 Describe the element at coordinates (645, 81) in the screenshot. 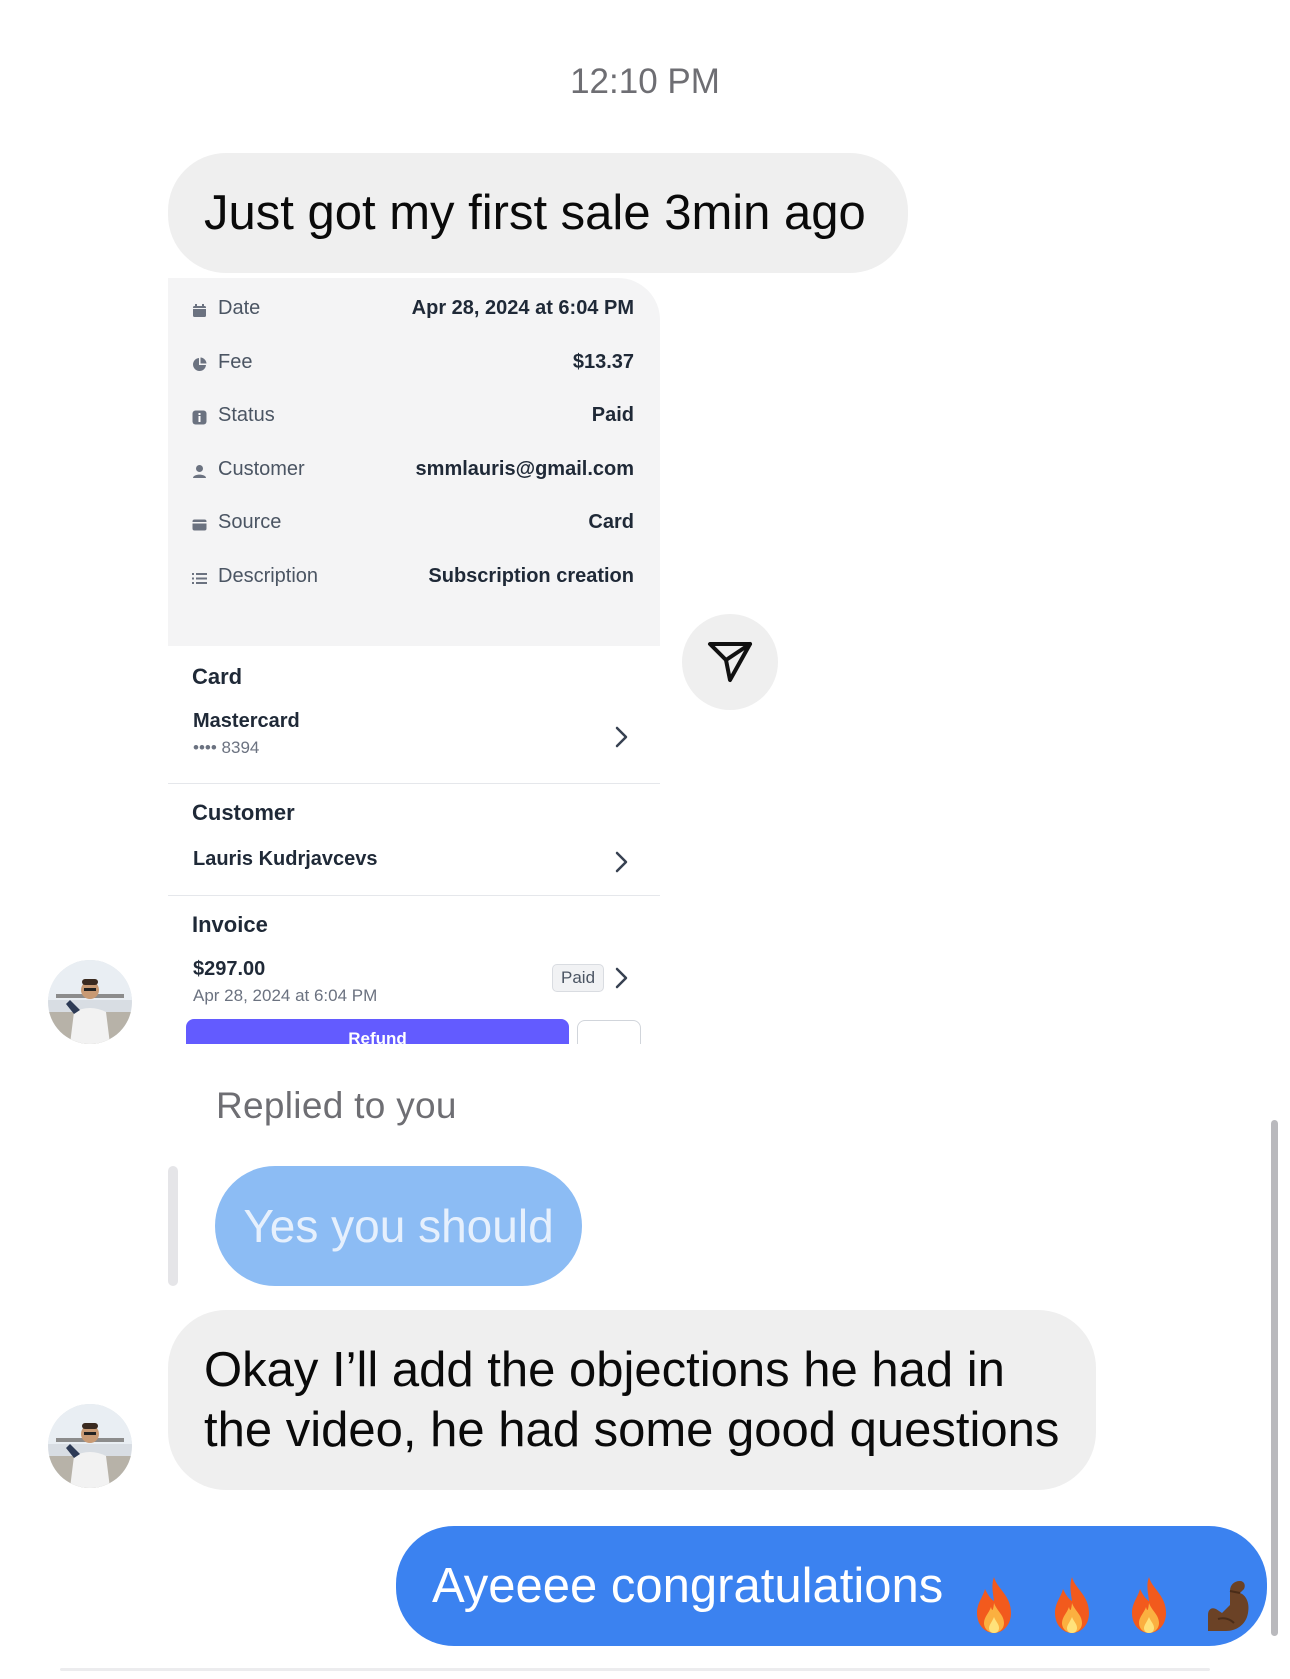

I see `message-timestamp: 12:10 PM` at that location.